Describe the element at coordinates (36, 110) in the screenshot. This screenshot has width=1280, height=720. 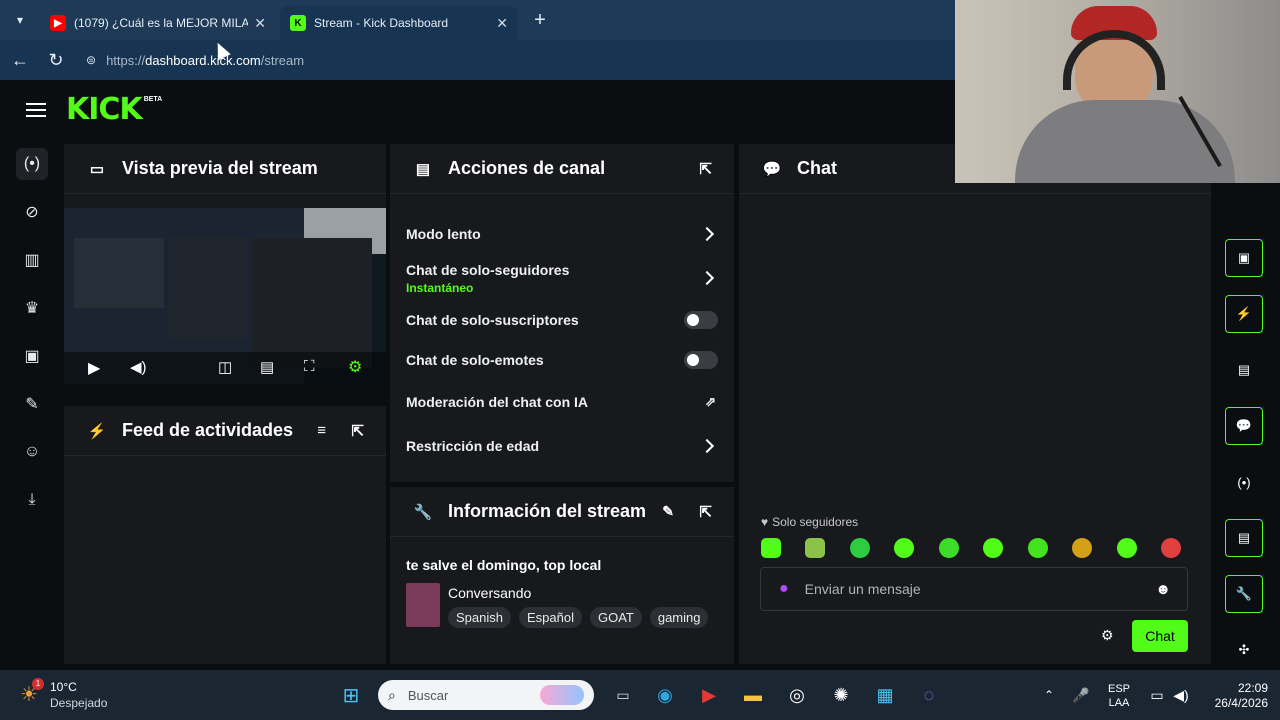
I see `menu-icon` at that location.